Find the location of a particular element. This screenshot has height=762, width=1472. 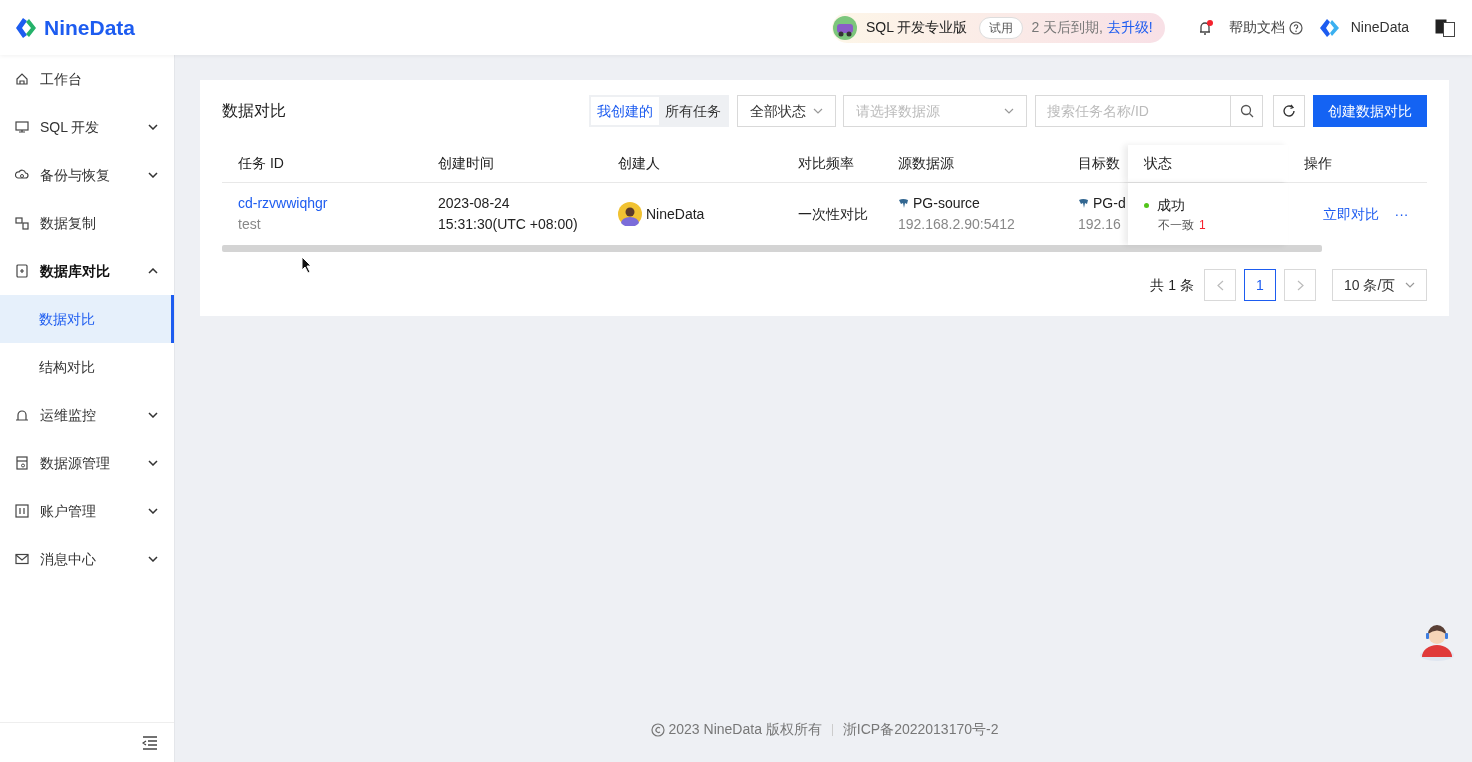

column-header: 目标数 is located at coordinates (1099, 163).